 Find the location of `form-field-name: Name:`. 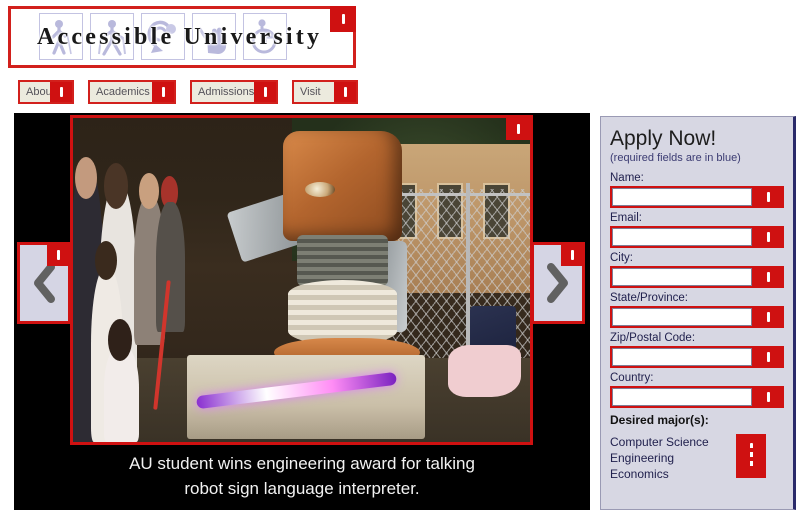

form-field-name: Name: is located at coordinates (697, 189).